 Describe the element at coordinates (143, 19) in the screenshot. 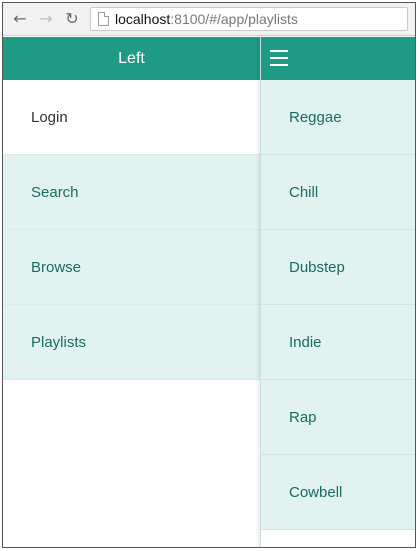

I see `url-host: localhost` at that location.